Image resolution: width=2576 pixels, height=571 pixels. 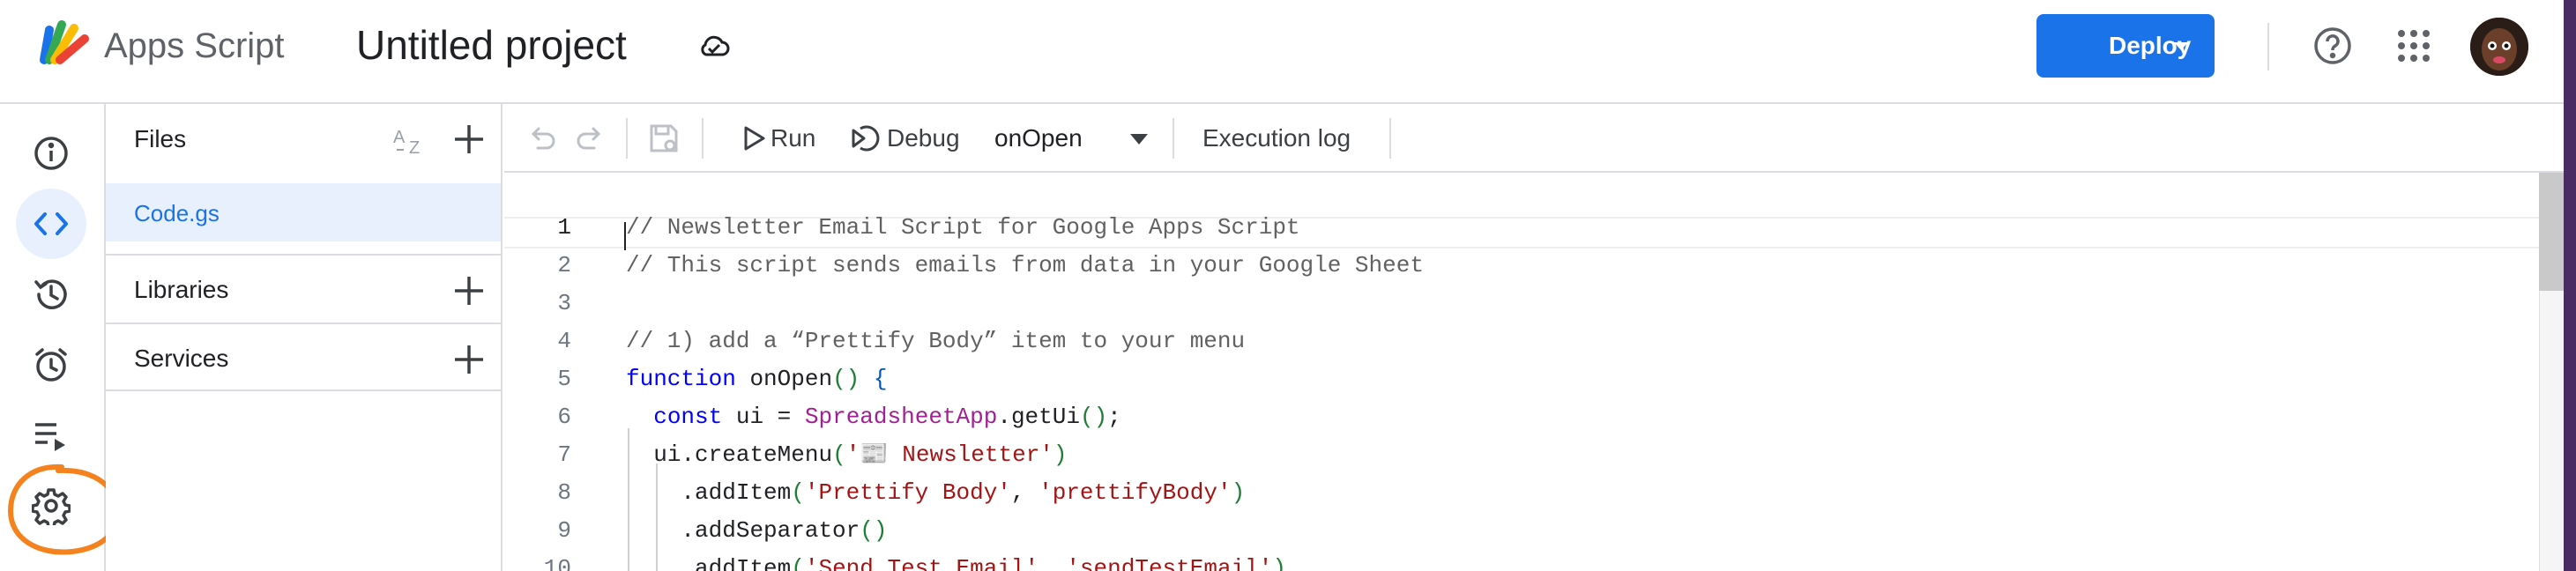 I want to click on code-line: 6 const ui = SpreadsheetApp.getUi();, so click(x=1521, y=417).